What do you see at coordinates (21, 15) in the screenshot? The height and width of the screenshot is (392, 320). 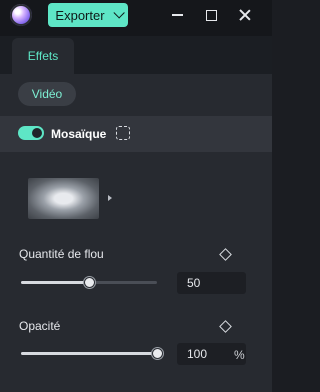 I see `app-logo-icon` at bounding box center [21, 15].